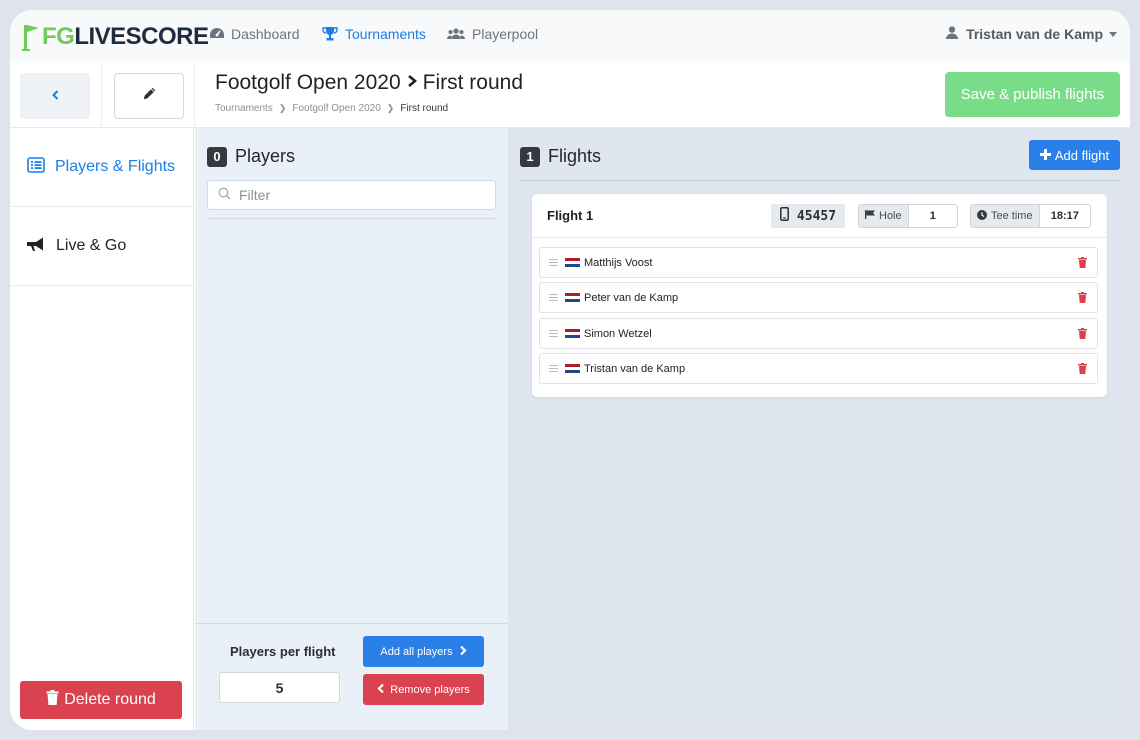 The width and height of the screenshot is (1140, 740). I want to click on user-menu: Tristan van de Kamp, so click(1031, 34).